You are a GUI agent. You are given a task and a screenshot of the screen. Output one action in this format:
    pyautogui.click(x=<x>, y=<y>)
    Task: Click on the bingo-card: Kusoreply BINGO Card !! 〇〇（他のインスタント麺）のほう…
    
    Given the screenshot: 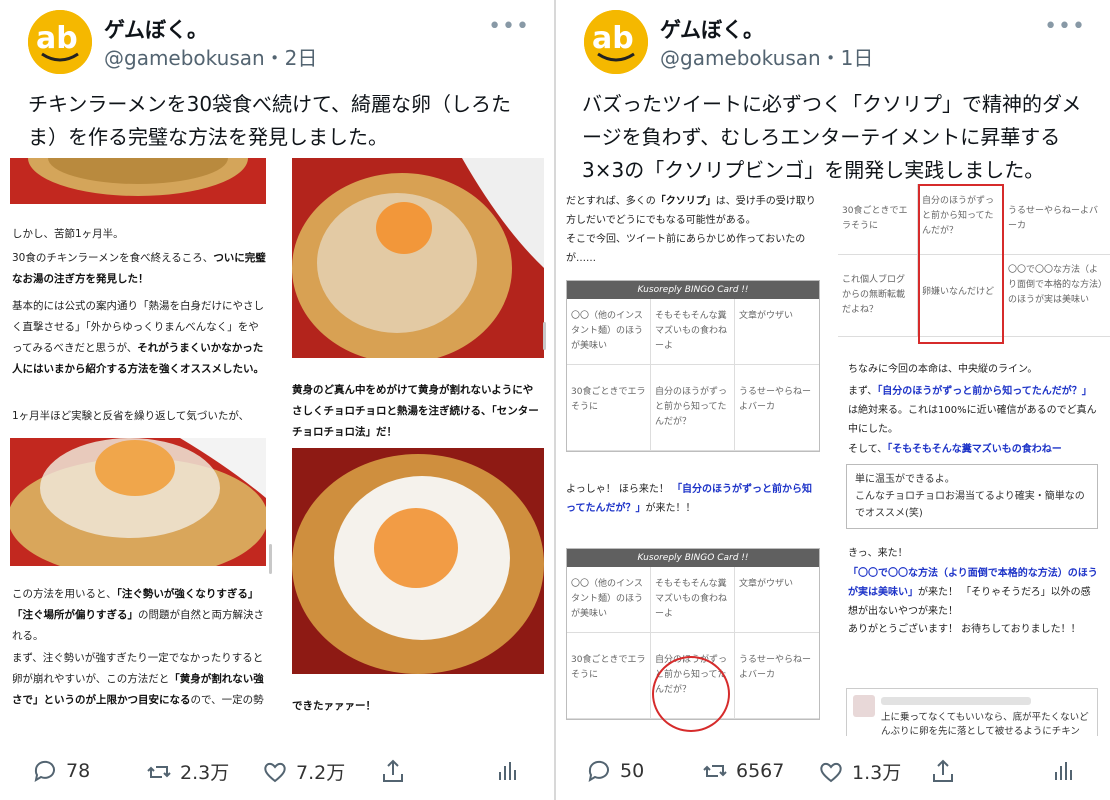 What is the action you would take?
    pyautogui.click(x=693, y=366)
    